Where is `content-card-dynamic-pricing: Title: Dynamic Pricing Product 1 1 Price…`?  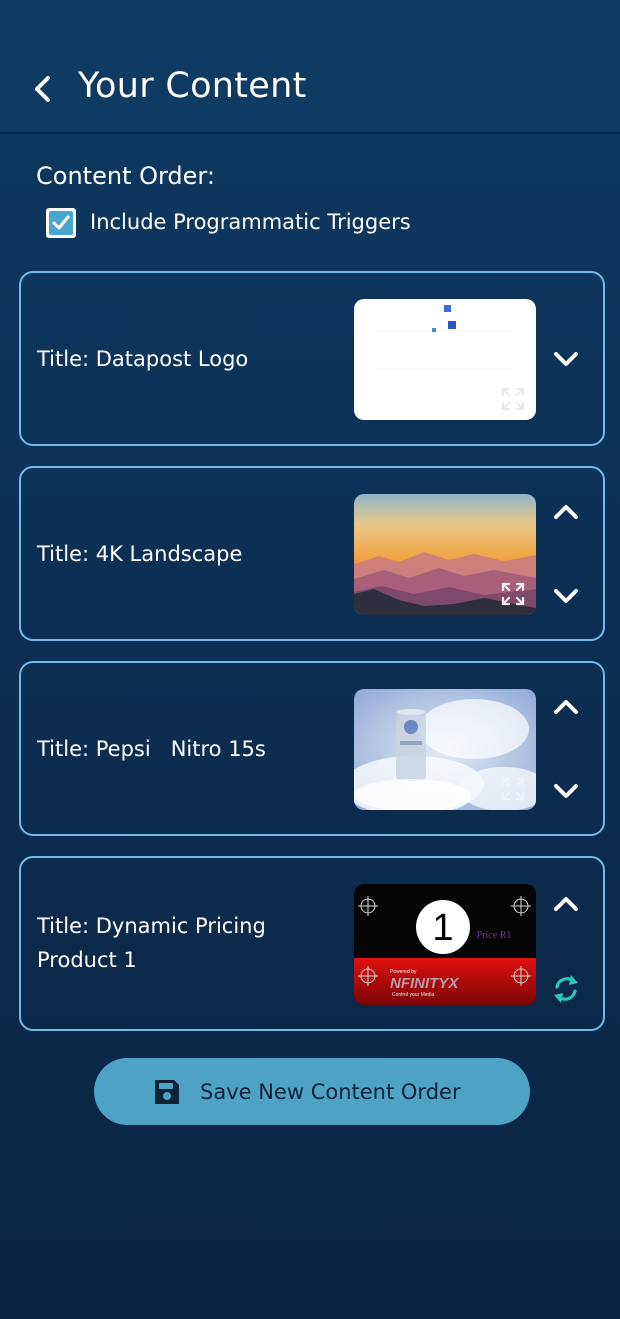 content-card-dynamic-pricing: Title: Dynamic Pricing Product 1 1 Price… is located at coordinates (312, 943).